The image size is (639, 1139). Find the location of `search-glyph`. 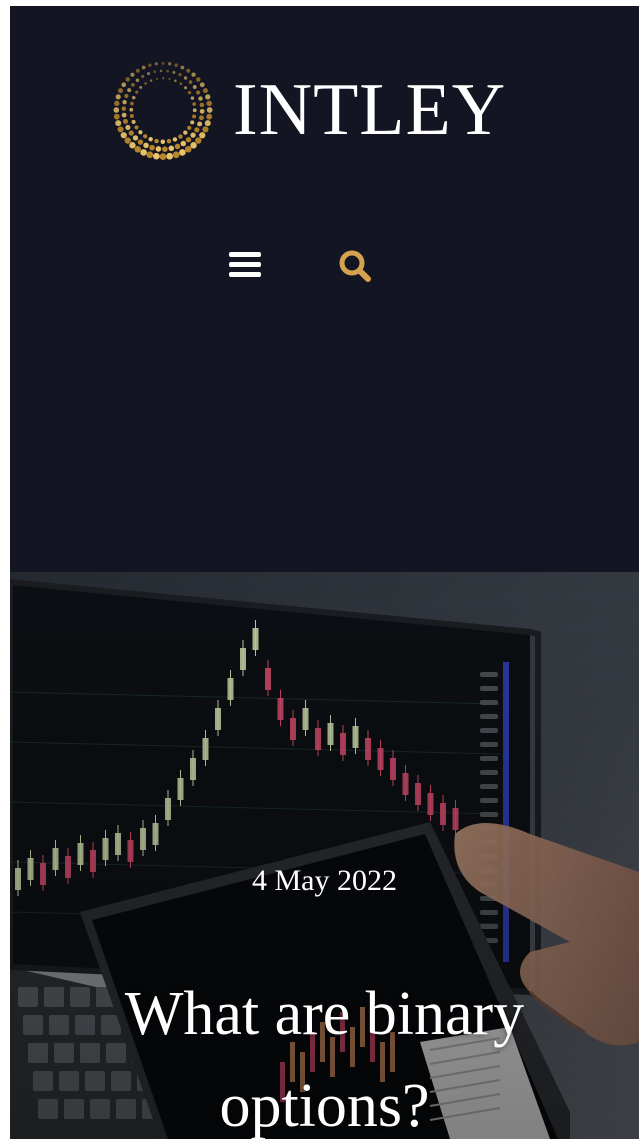

search-glyph is located at coordinates (355, 266).